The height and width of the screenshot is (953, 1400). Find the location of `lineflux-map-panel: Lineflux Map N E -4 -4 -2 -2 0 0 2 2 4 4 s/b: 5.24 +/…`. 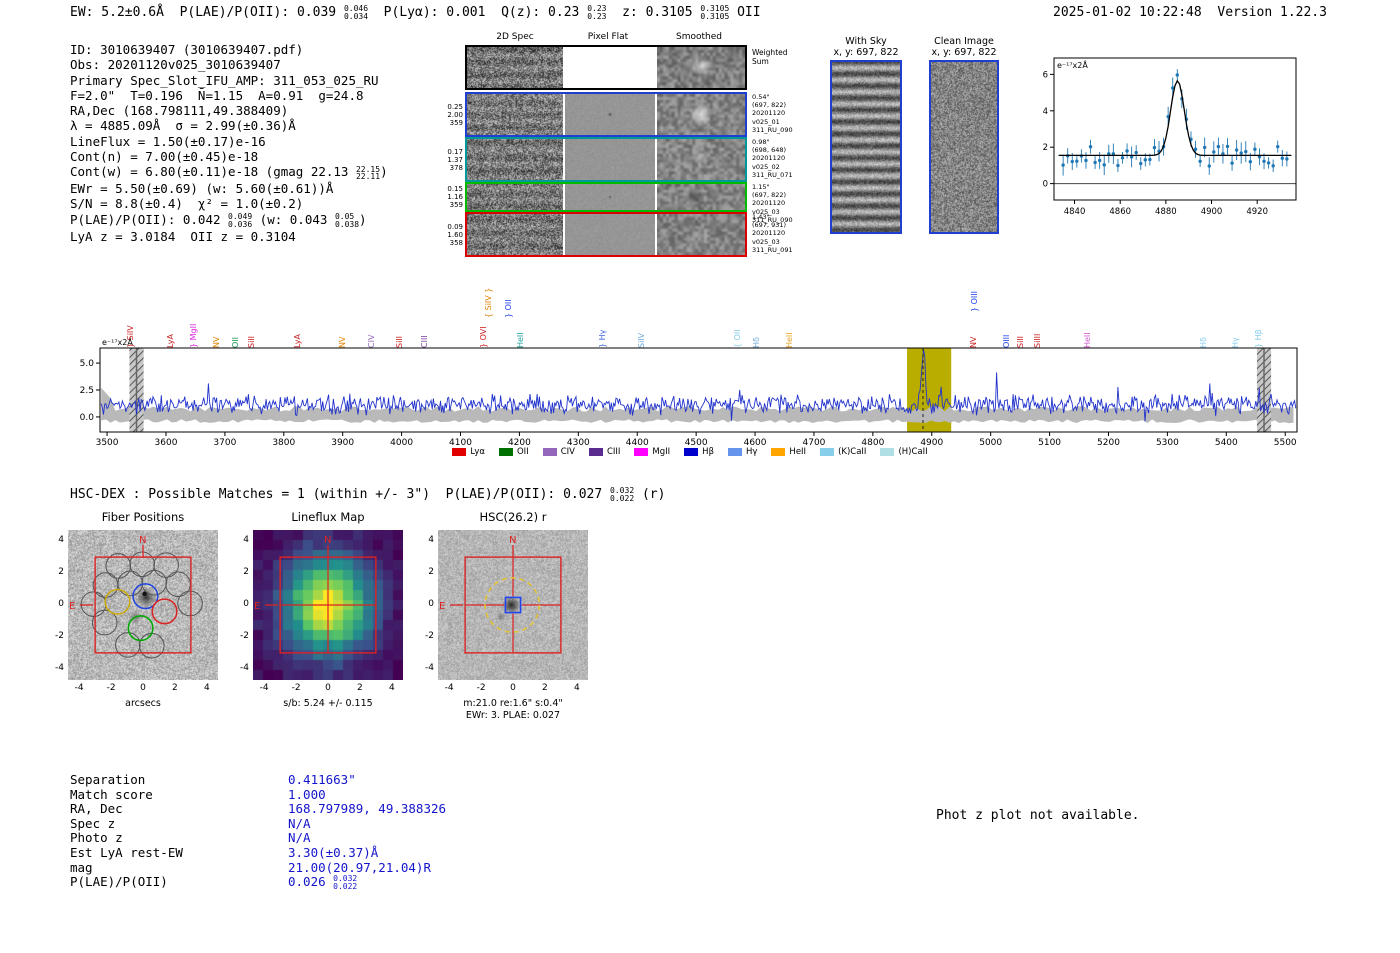

lineflux-map-panel: Lineflux Map N E -4 -4 -2 -2 0 0 2 2 4 4 s/b: 5.24 +/… is located at coordinates (322, 617).